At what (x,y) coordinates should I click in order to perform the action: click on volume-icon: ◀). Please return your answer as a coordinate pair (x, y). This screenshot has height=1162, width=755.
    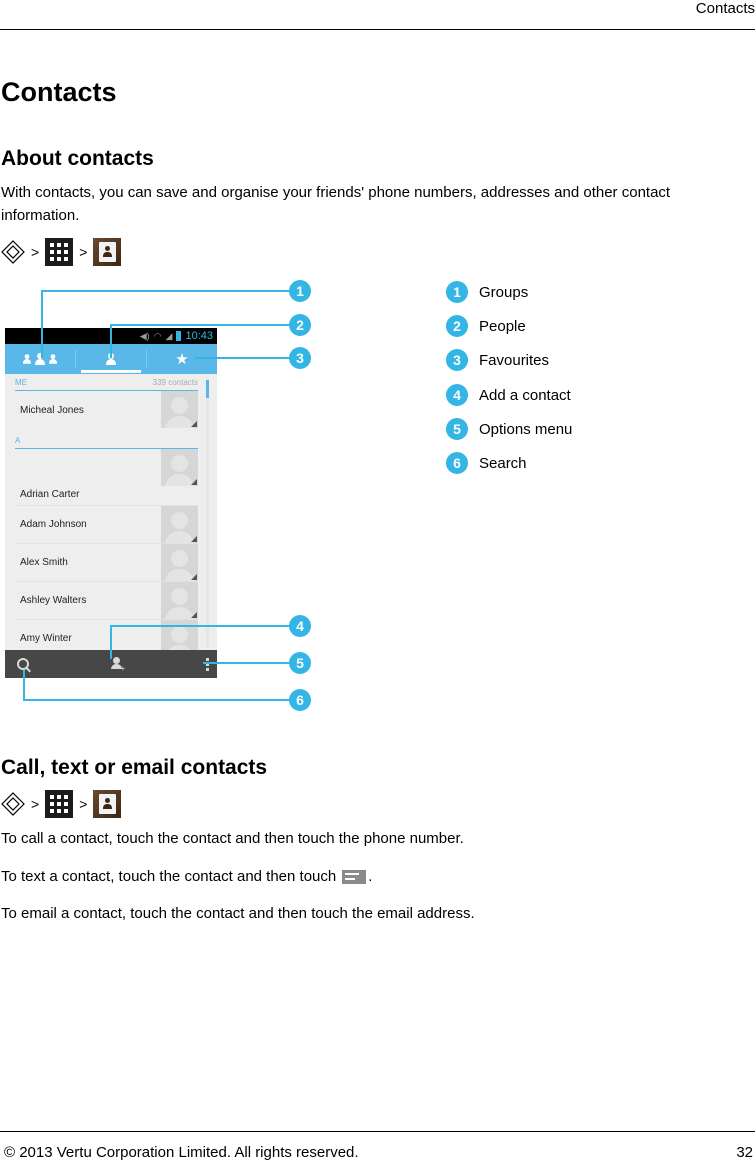
    Looking at the image, I should click on (144, 335).